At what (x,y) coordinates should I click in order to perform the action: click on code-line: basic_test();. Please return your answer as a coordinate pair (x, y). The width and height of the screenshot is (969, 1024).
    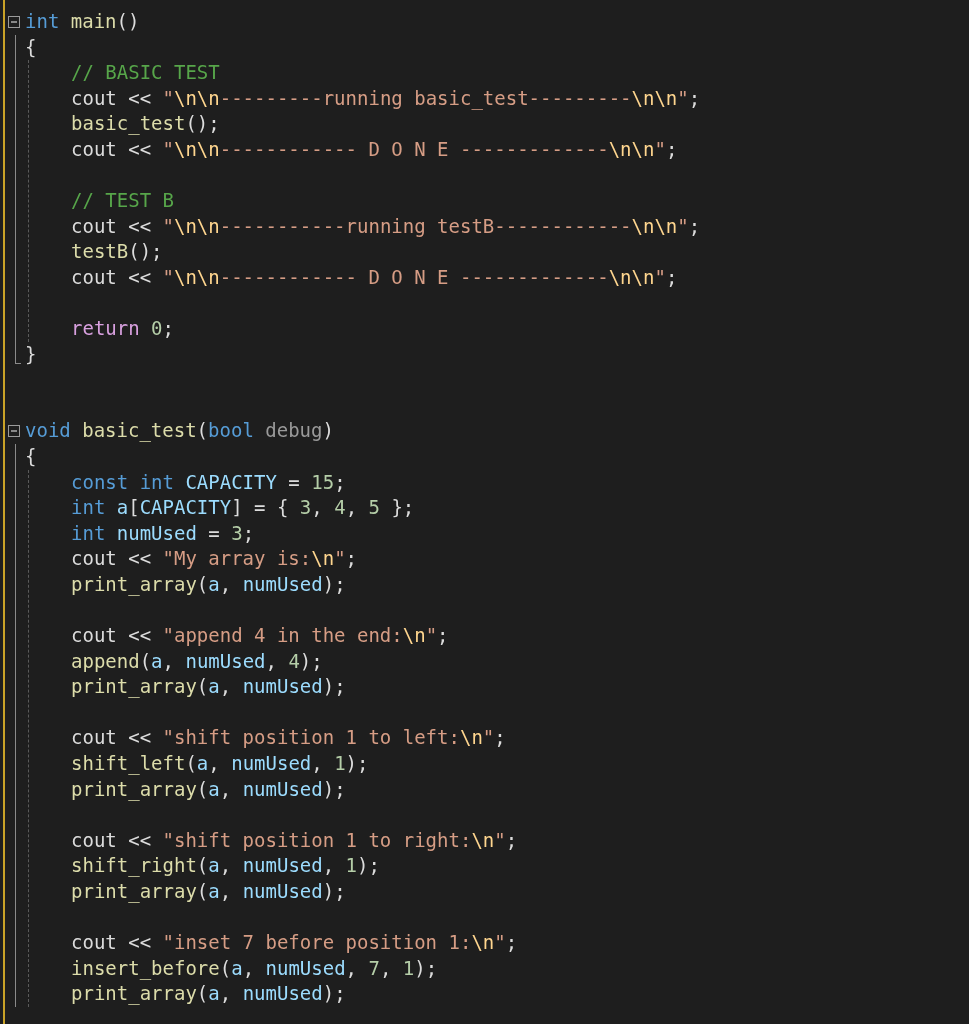
    Looking at the image, I should click on (146, 124).